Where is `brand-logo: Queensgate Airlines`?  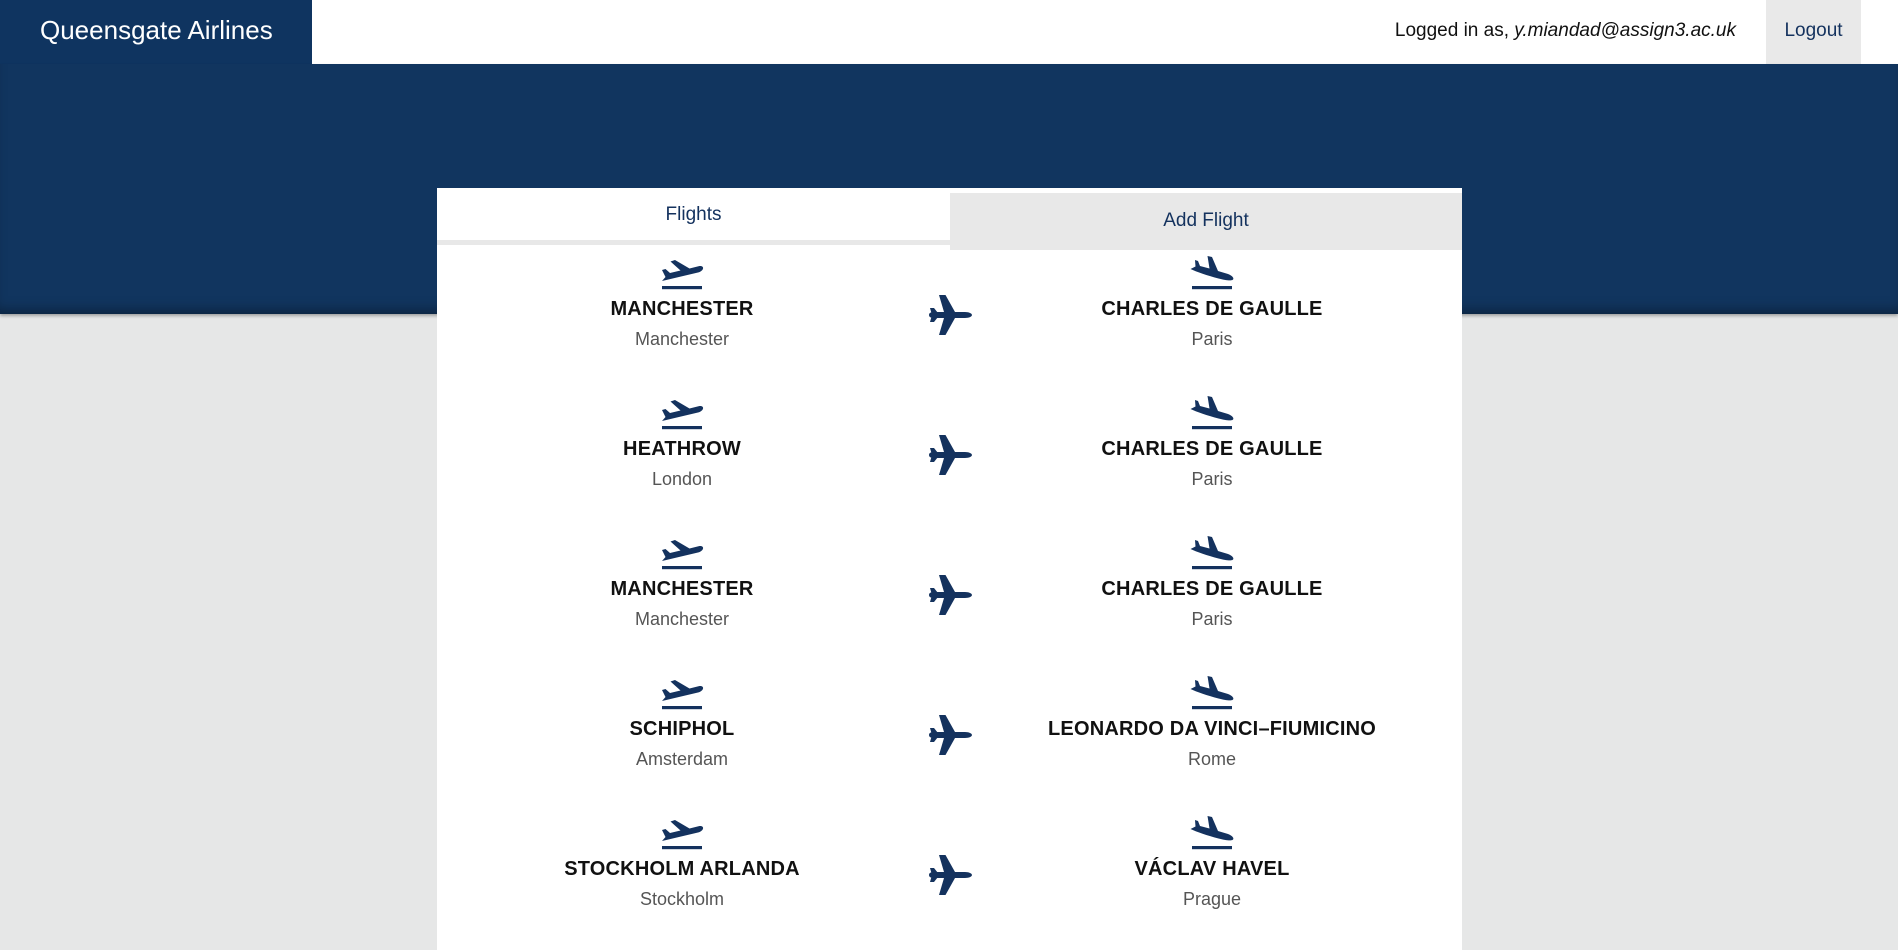
brand-logo: Queensgate Airlines is located at coordinates (156, 32).